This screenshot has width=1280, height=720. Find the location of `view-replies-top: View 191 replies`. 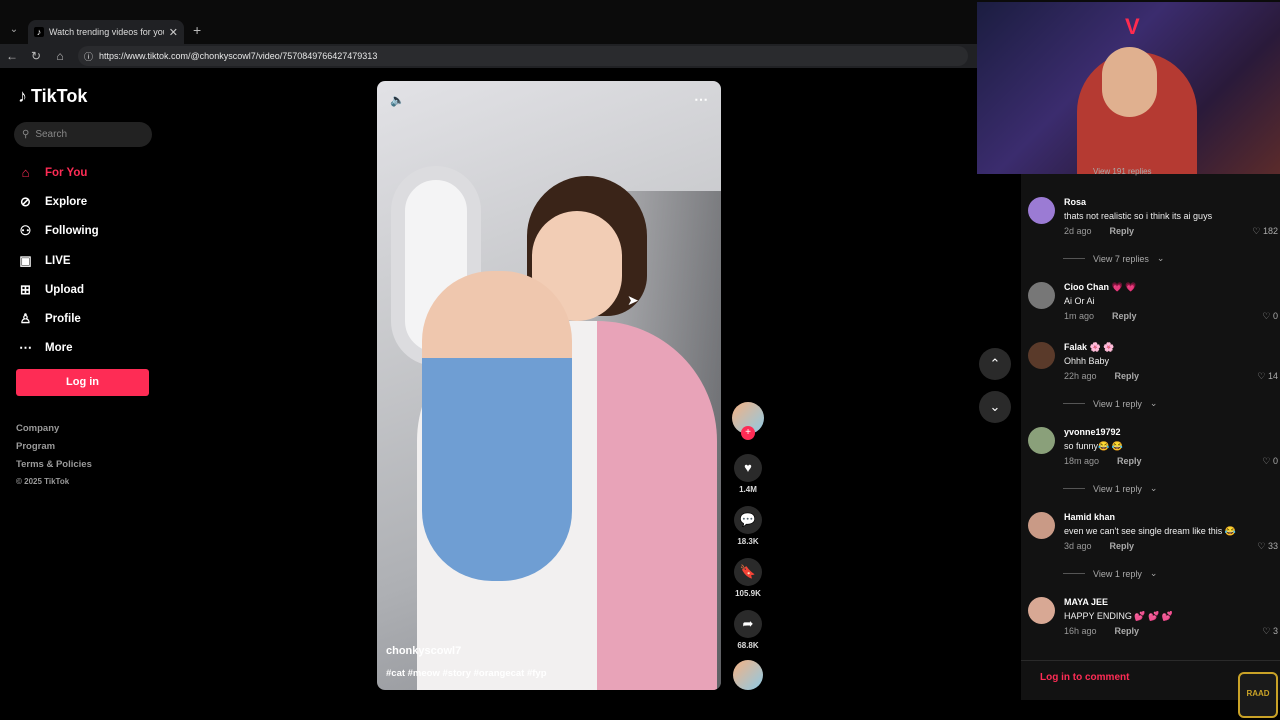

view-replies-top: View 191 replies is located at coordinates (1122, 171).